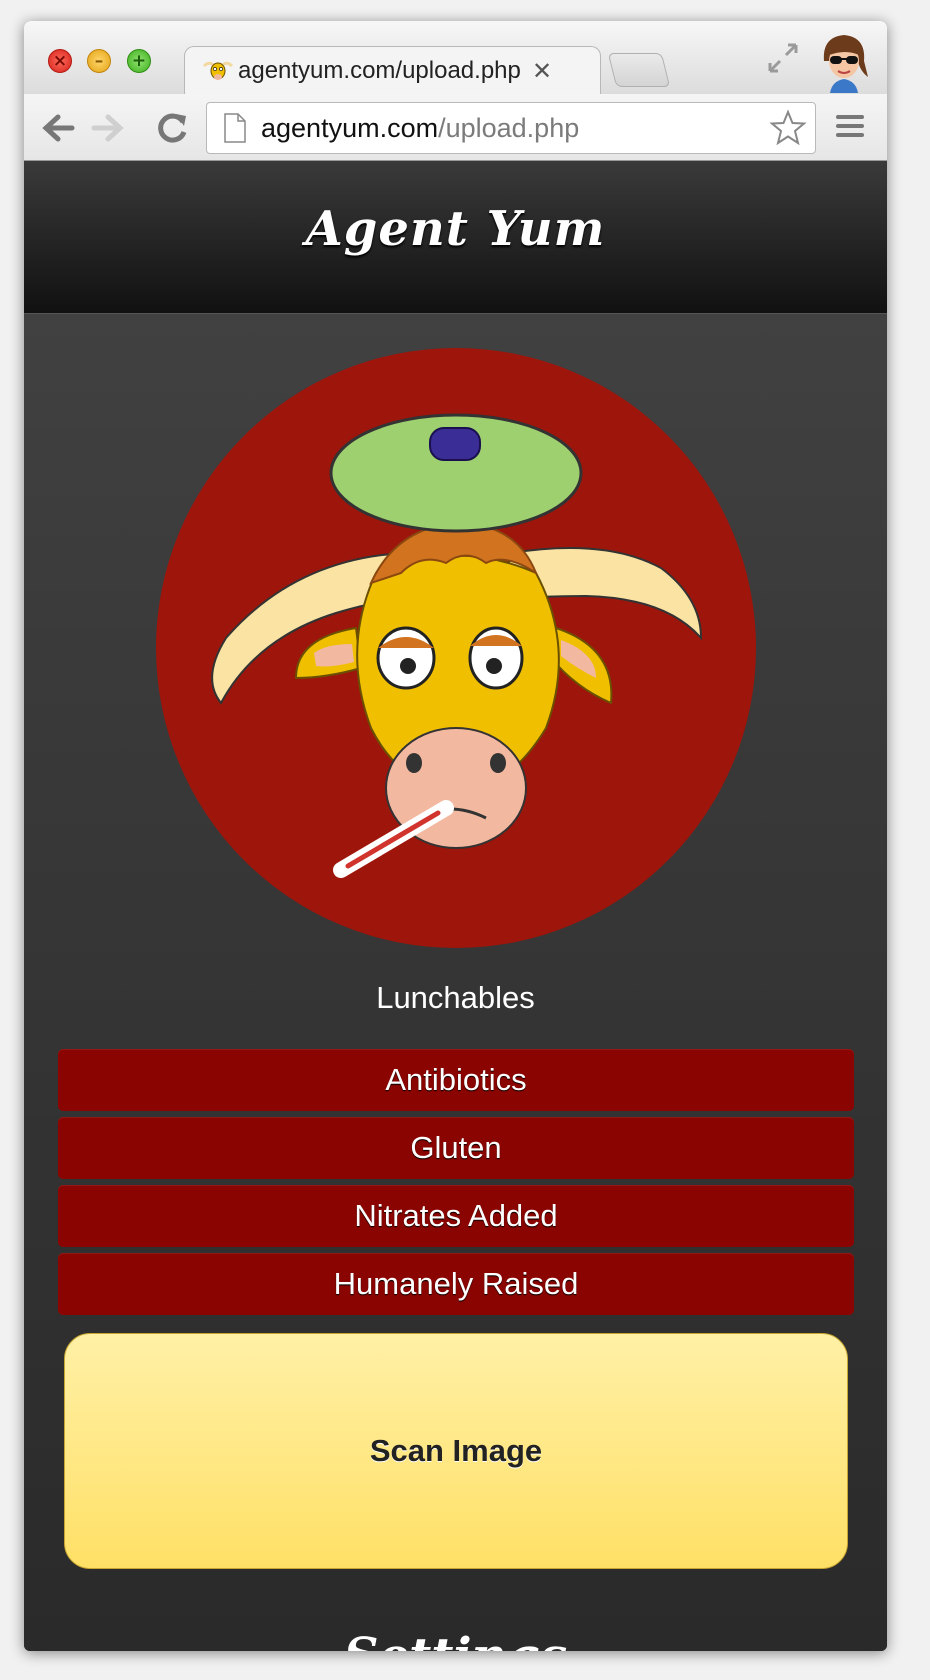  I want to click on scan-image-button: Scan Image, so click(456, 1451).